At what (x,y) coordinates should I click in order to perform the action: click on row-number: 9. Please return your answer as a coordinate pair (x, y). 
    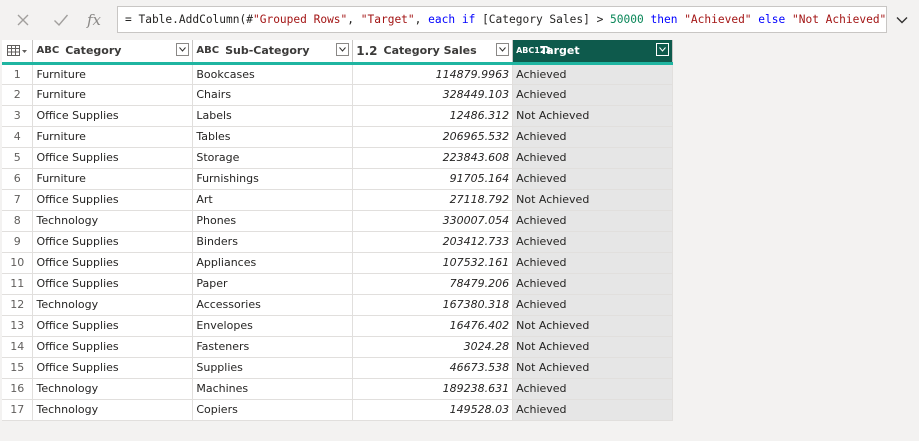
    Looking at the image, I should click on (18, 242).